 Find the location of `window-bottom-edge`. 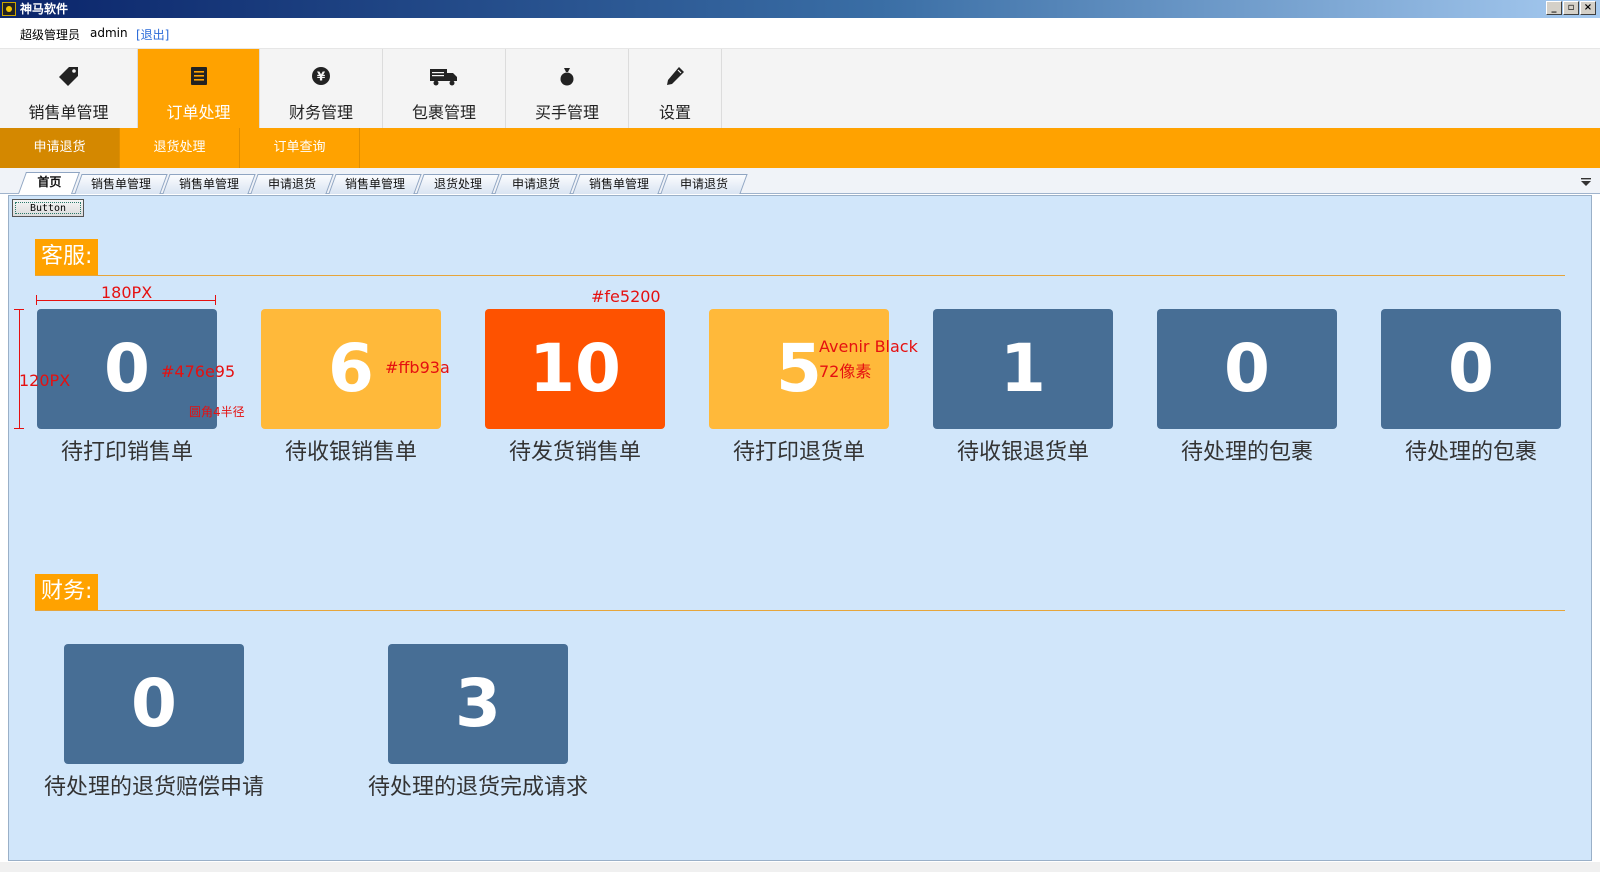

window-bottom-edge is located at coordinates (800, 867).